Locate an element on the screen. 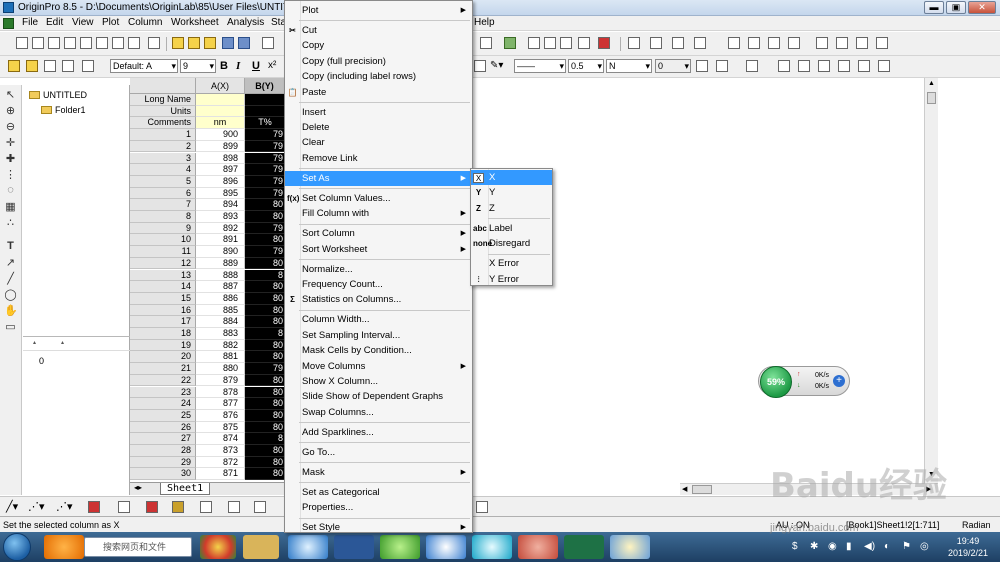 This screenshot has width=1000, height=562. corner-cell is located at coordinates (163, 86).